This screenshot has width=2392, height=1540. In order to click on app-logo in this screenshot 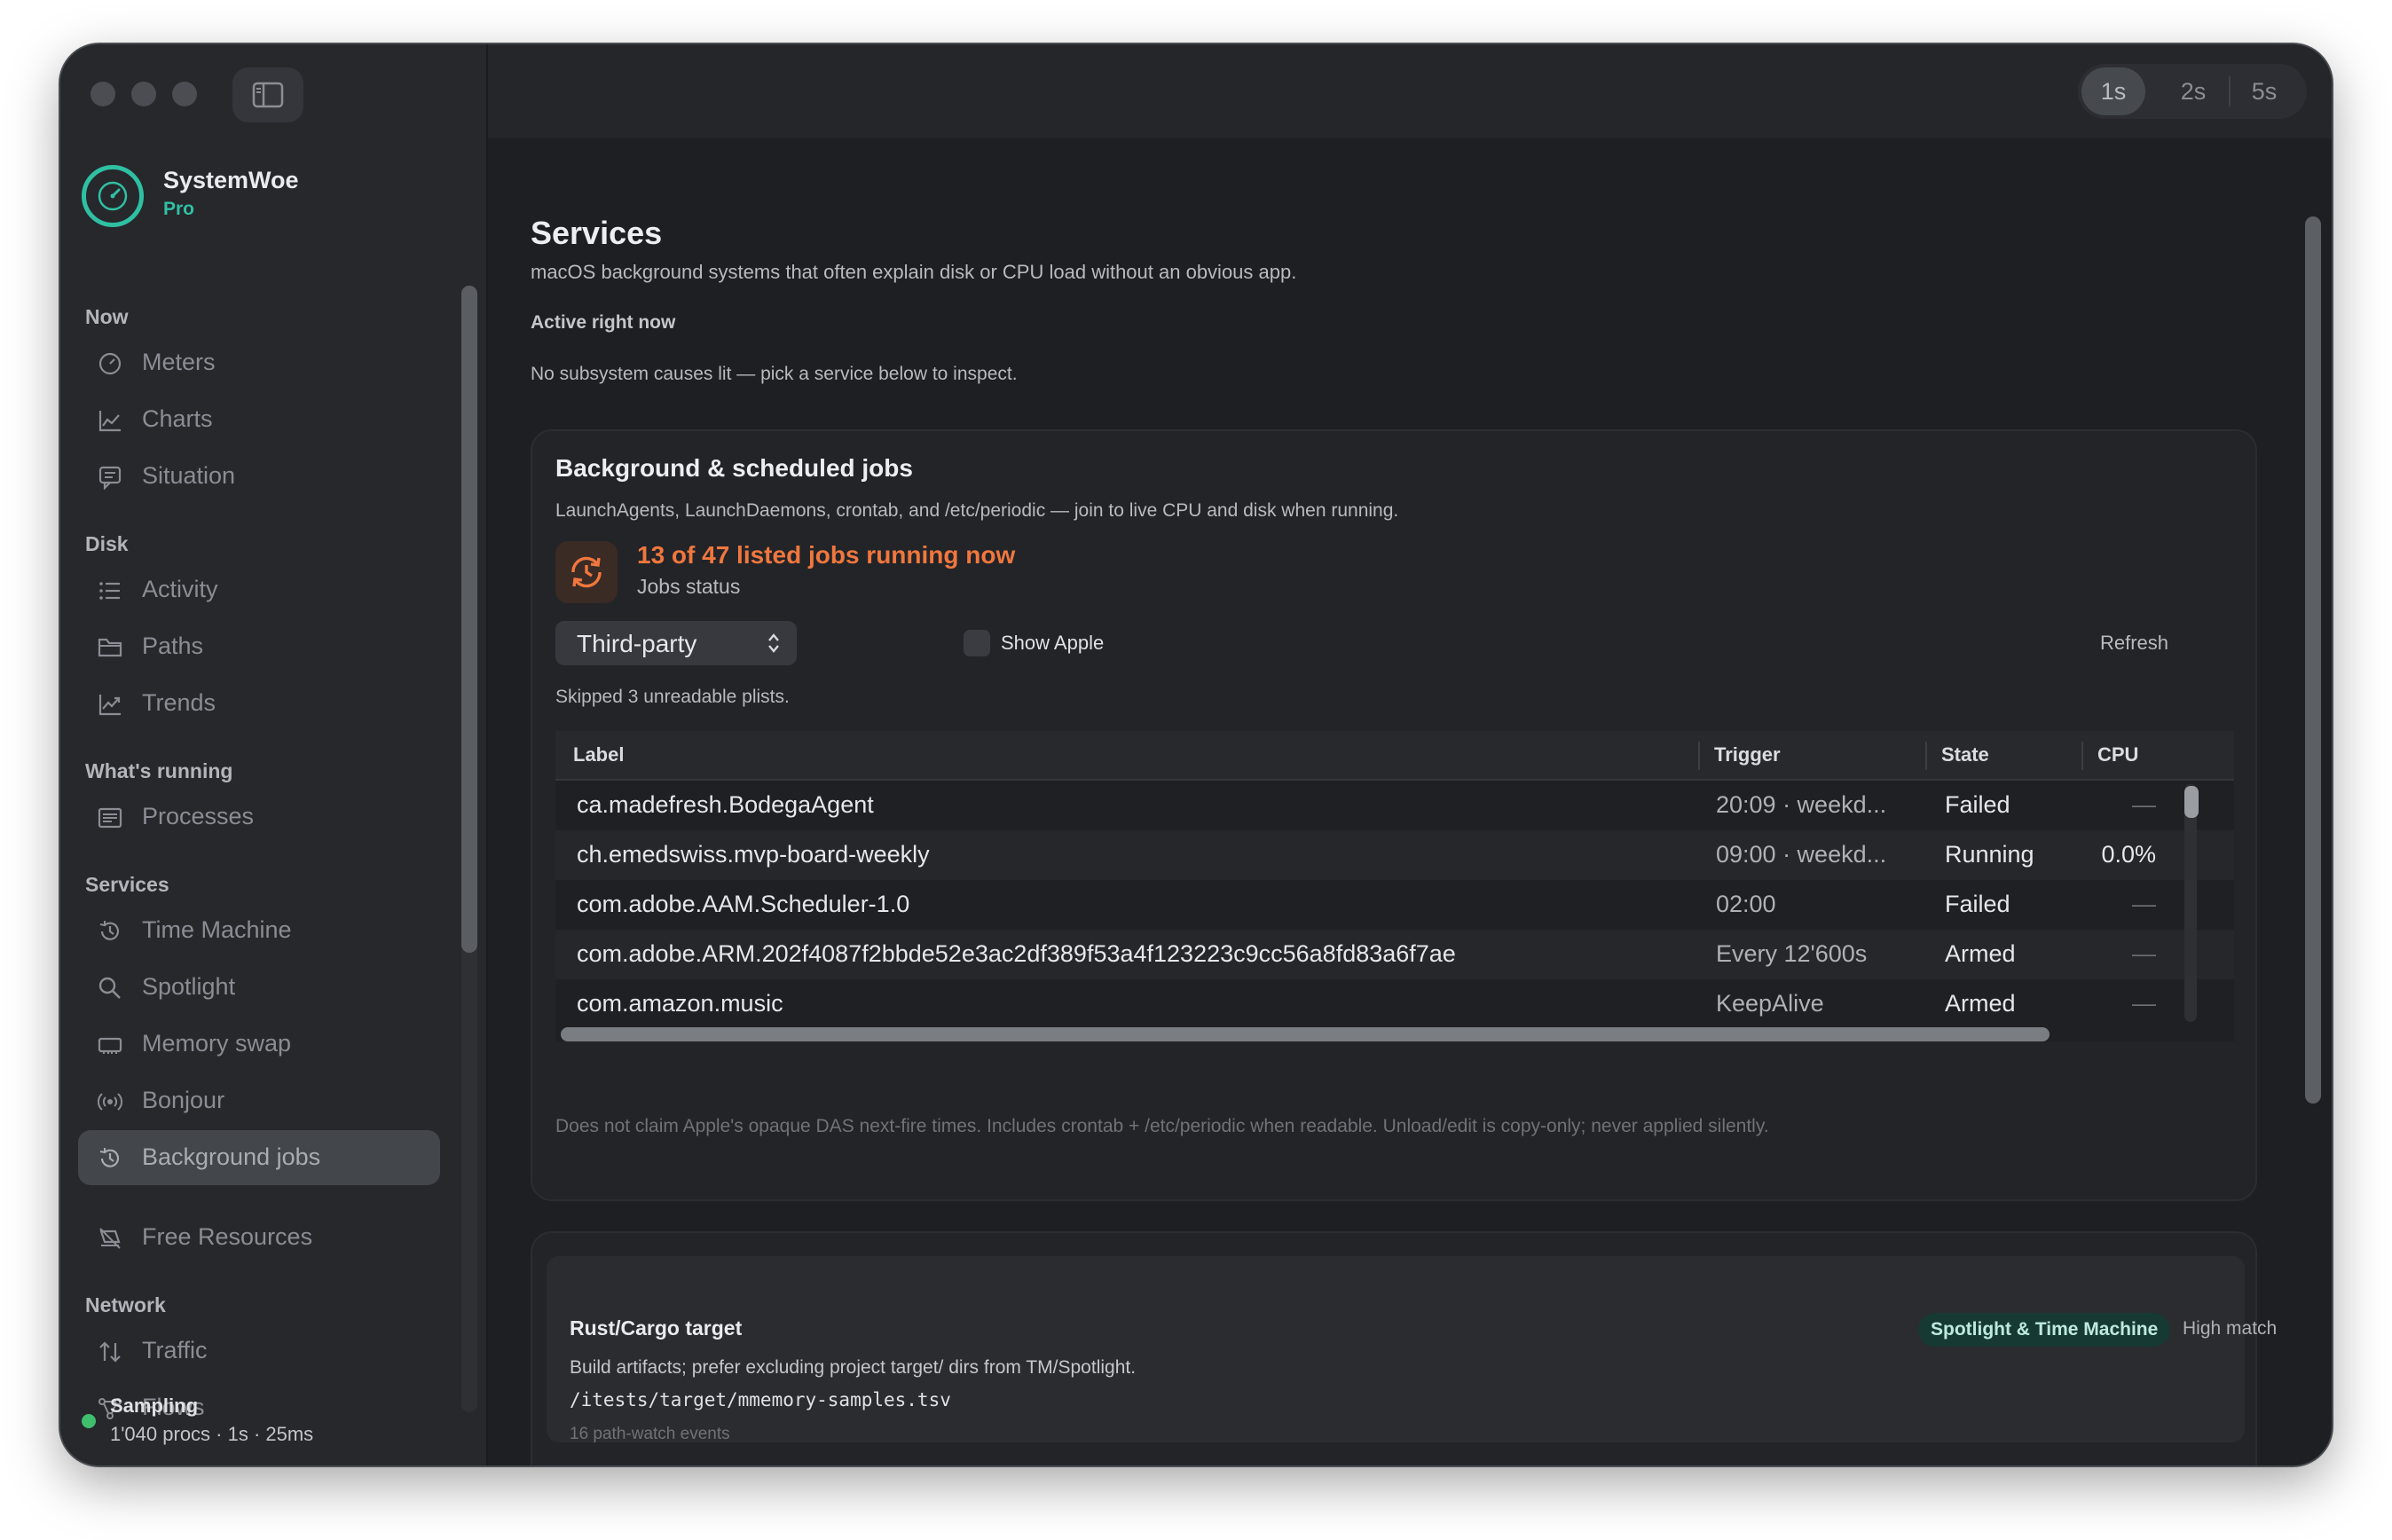, I will do `click(113, 196)`.